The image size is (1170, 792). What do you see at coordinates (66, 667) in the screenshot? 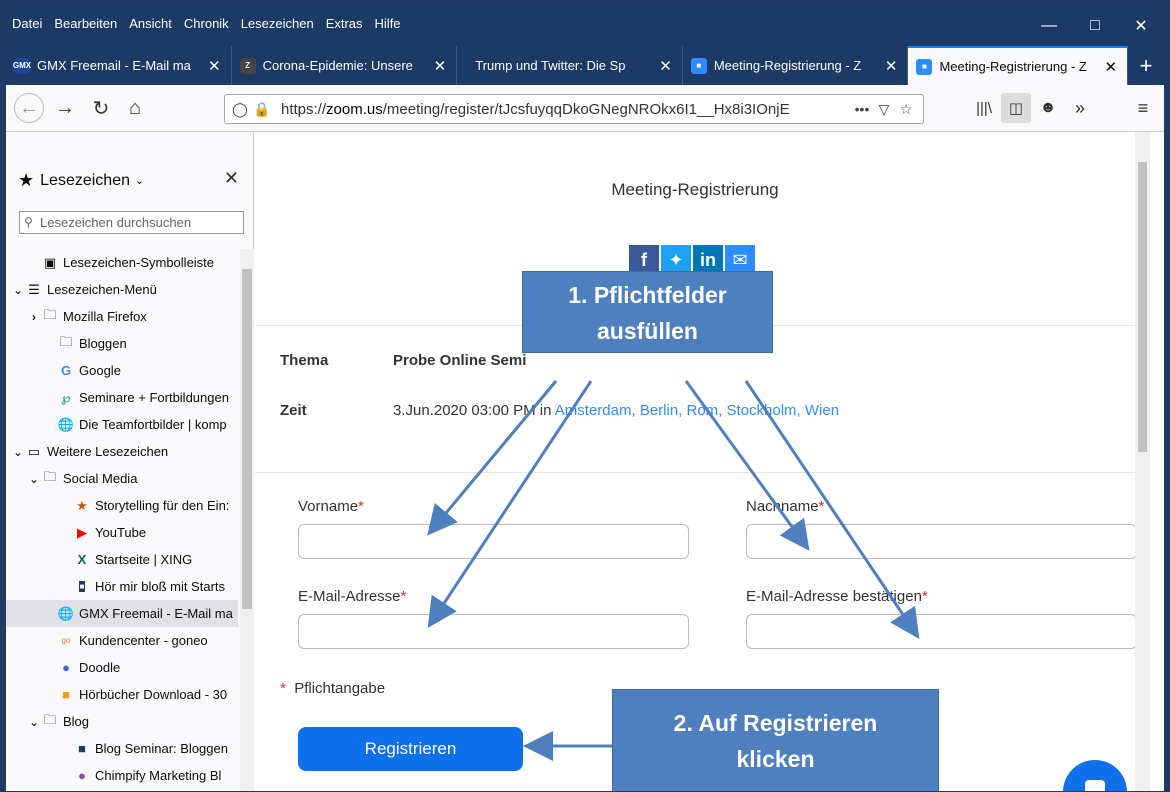
I see `doodle-icon: ●` at bounding box center [66, 667].